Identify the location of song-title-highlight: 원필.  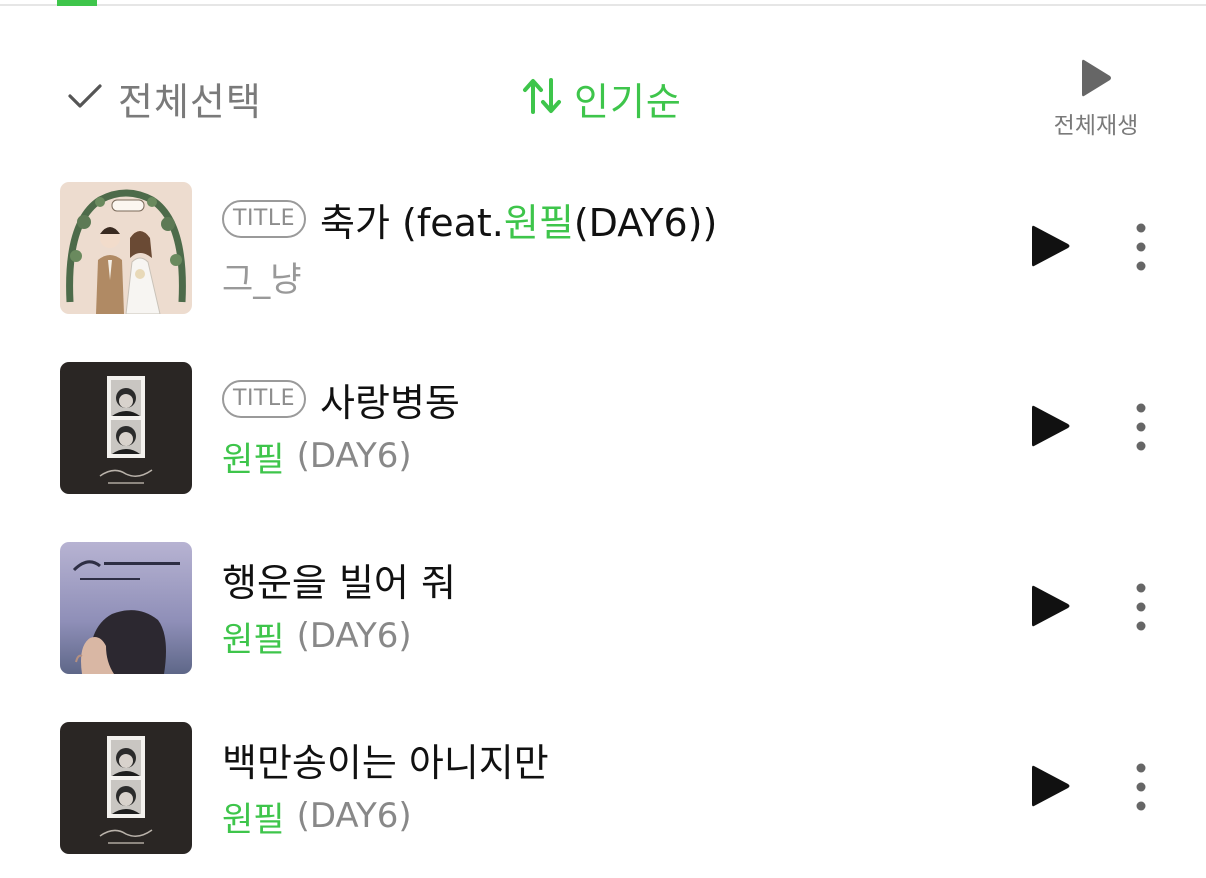
(538, 222).